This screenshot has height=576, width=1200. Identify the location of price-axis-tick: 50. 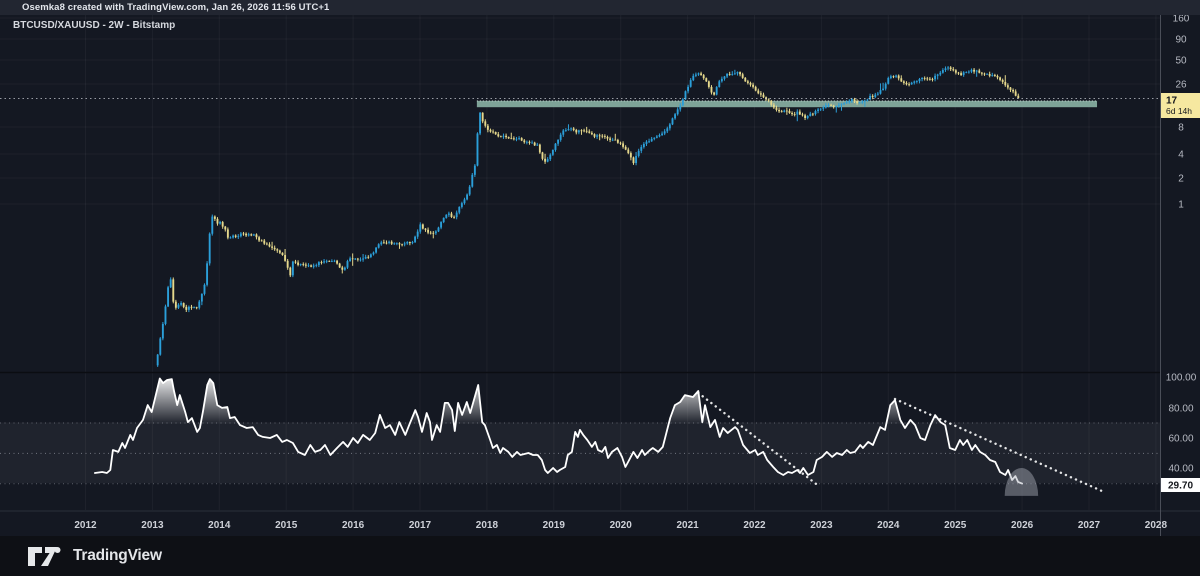
(1181, 61).